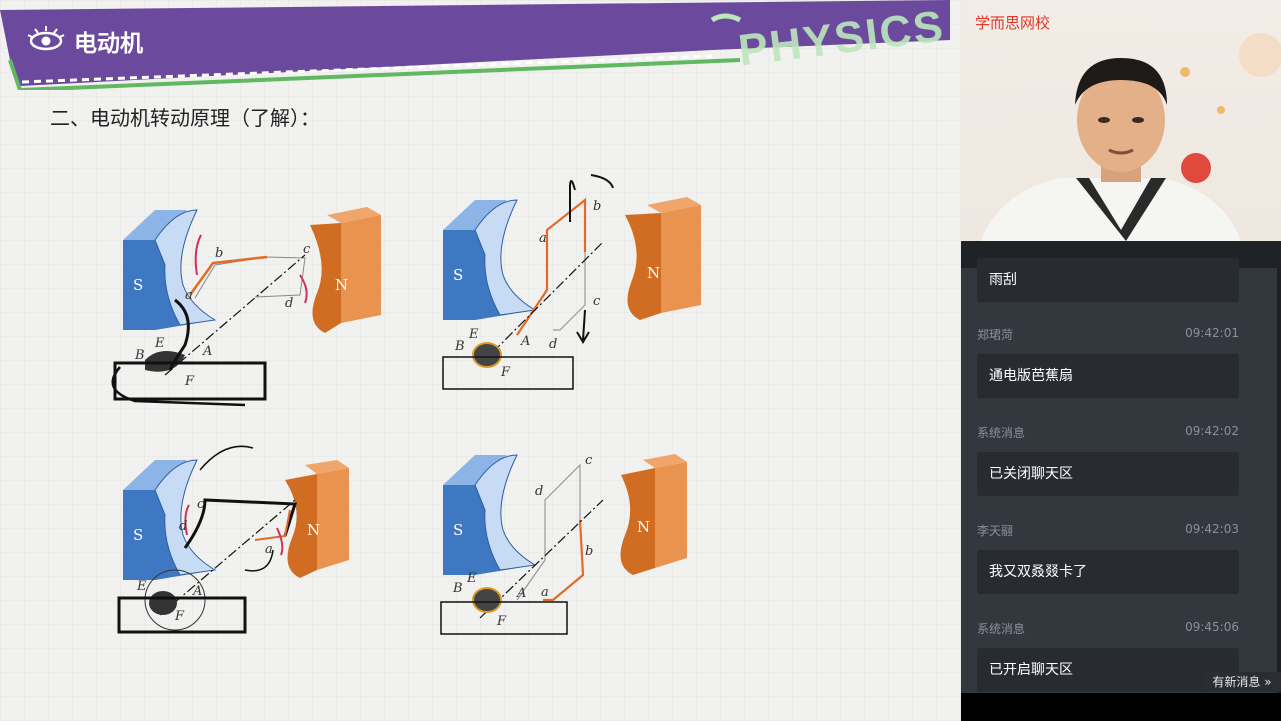  I want to click on teacher-video: 学而思网校, so click(1121, 120).